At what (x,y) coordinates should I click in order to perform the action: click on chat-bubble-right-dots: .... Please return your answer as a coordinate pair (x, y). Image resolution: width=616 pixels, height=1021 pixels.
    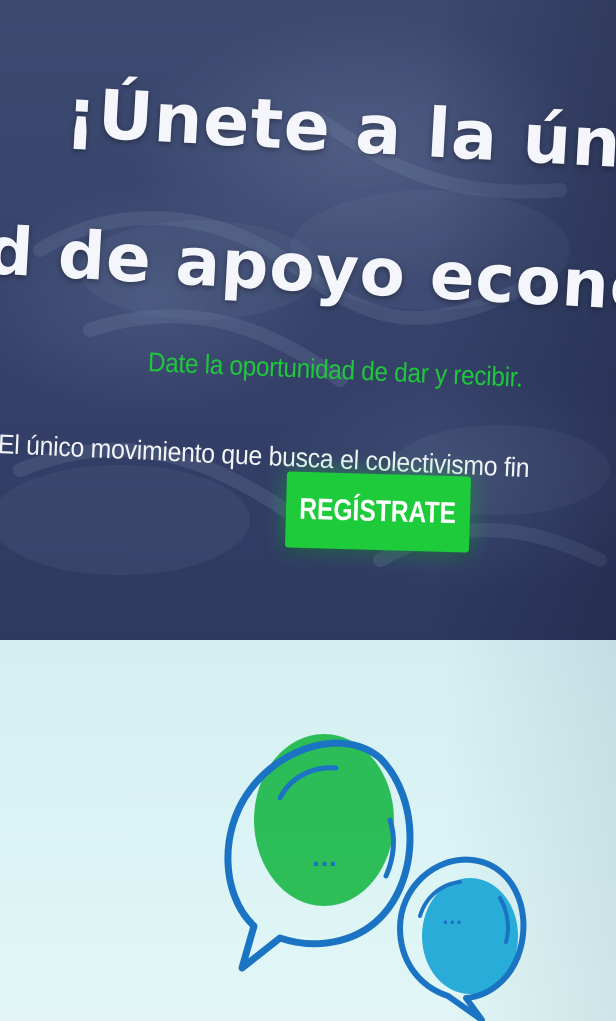
    Looking at the image, I should click on (452, 918).